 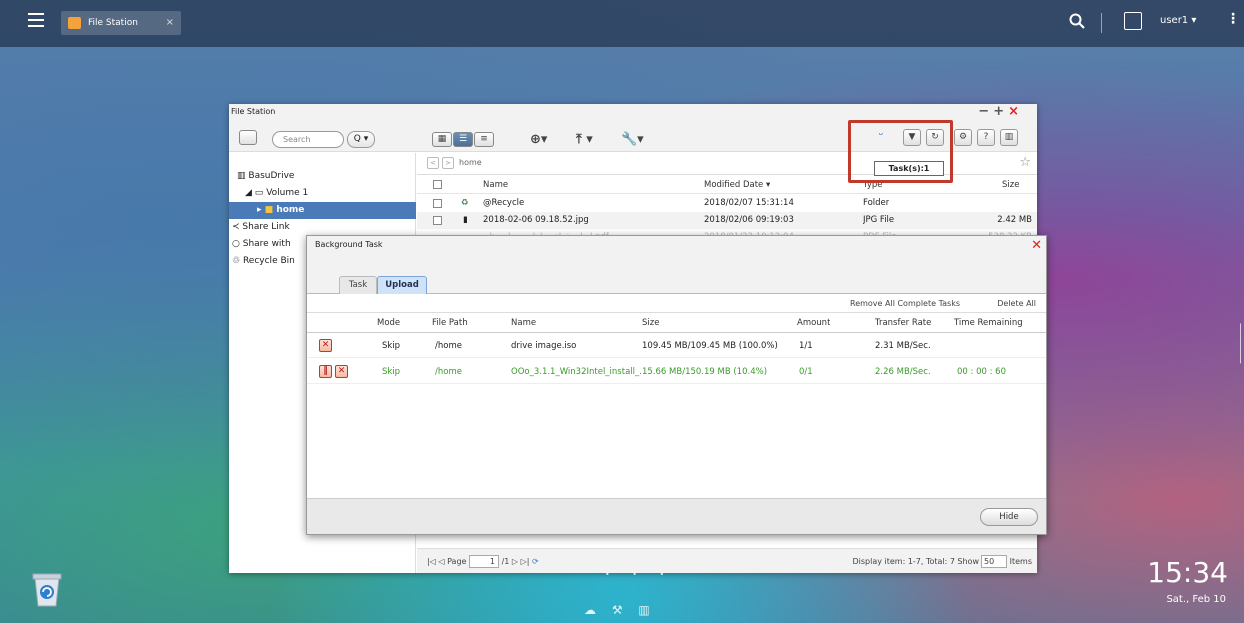 What do you see at coordinates (322, 227) in the screenshot?
I see `sidebar-item-share-link: ≺ Share Link` at bounding box center [322, 227].